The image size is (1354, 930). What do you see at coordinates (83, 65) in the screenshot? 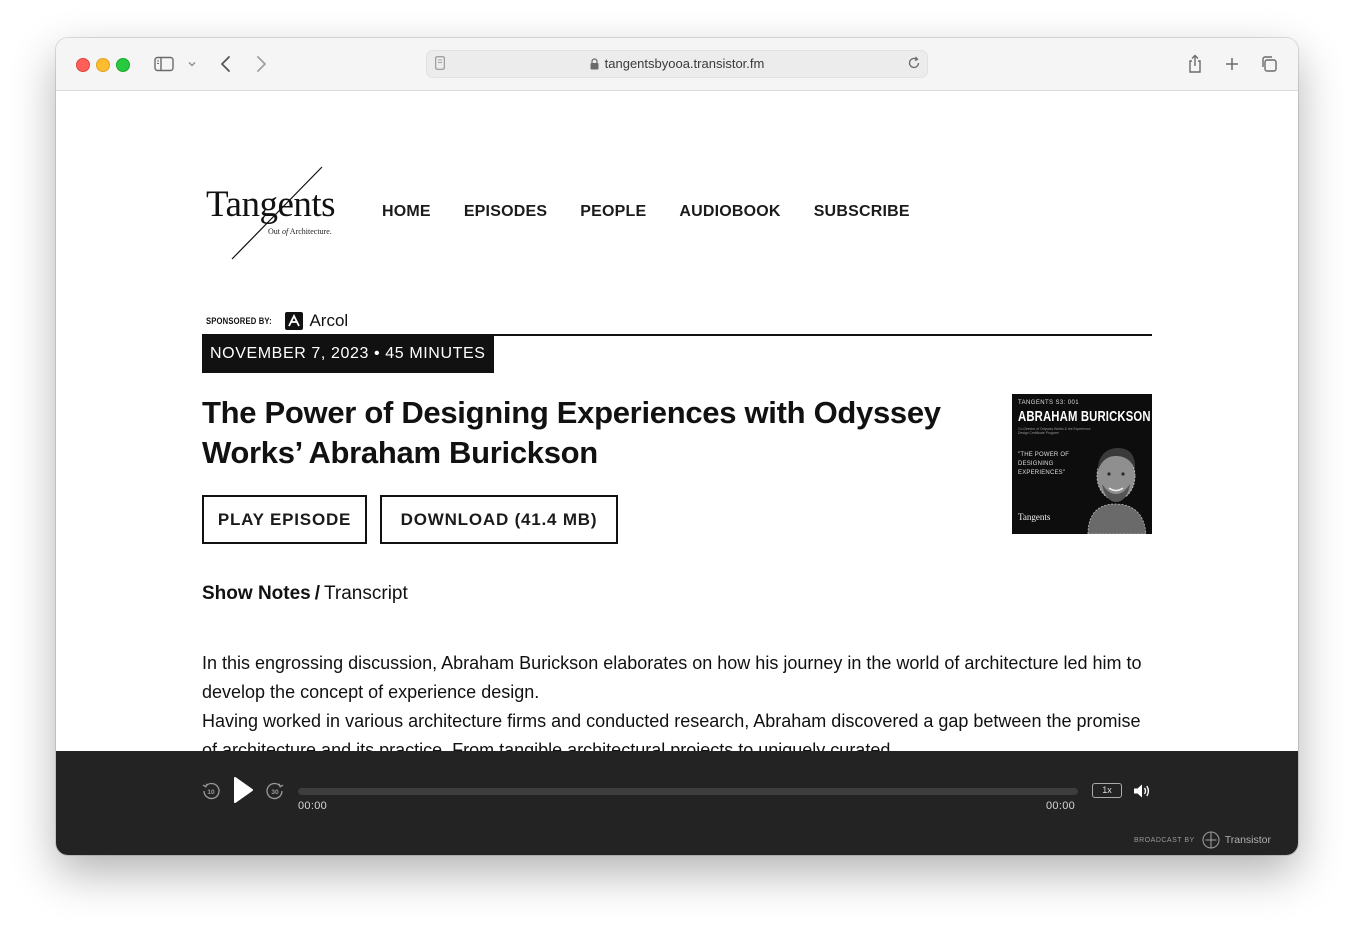
I see `close-window-button` at bounding box center [83, 65].